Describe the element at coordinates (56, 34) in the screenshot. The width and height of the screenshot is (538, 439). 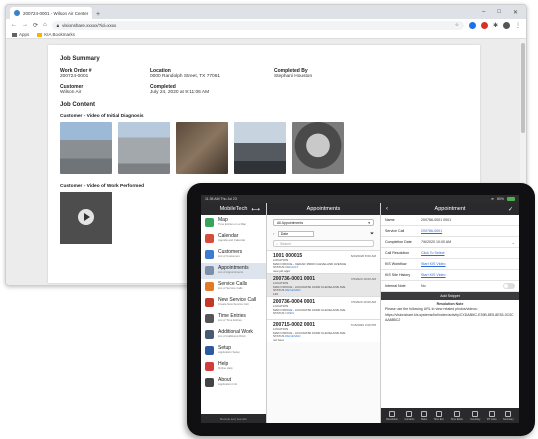
I see `bookmark-folder: KIA Bookmarks` at that location.